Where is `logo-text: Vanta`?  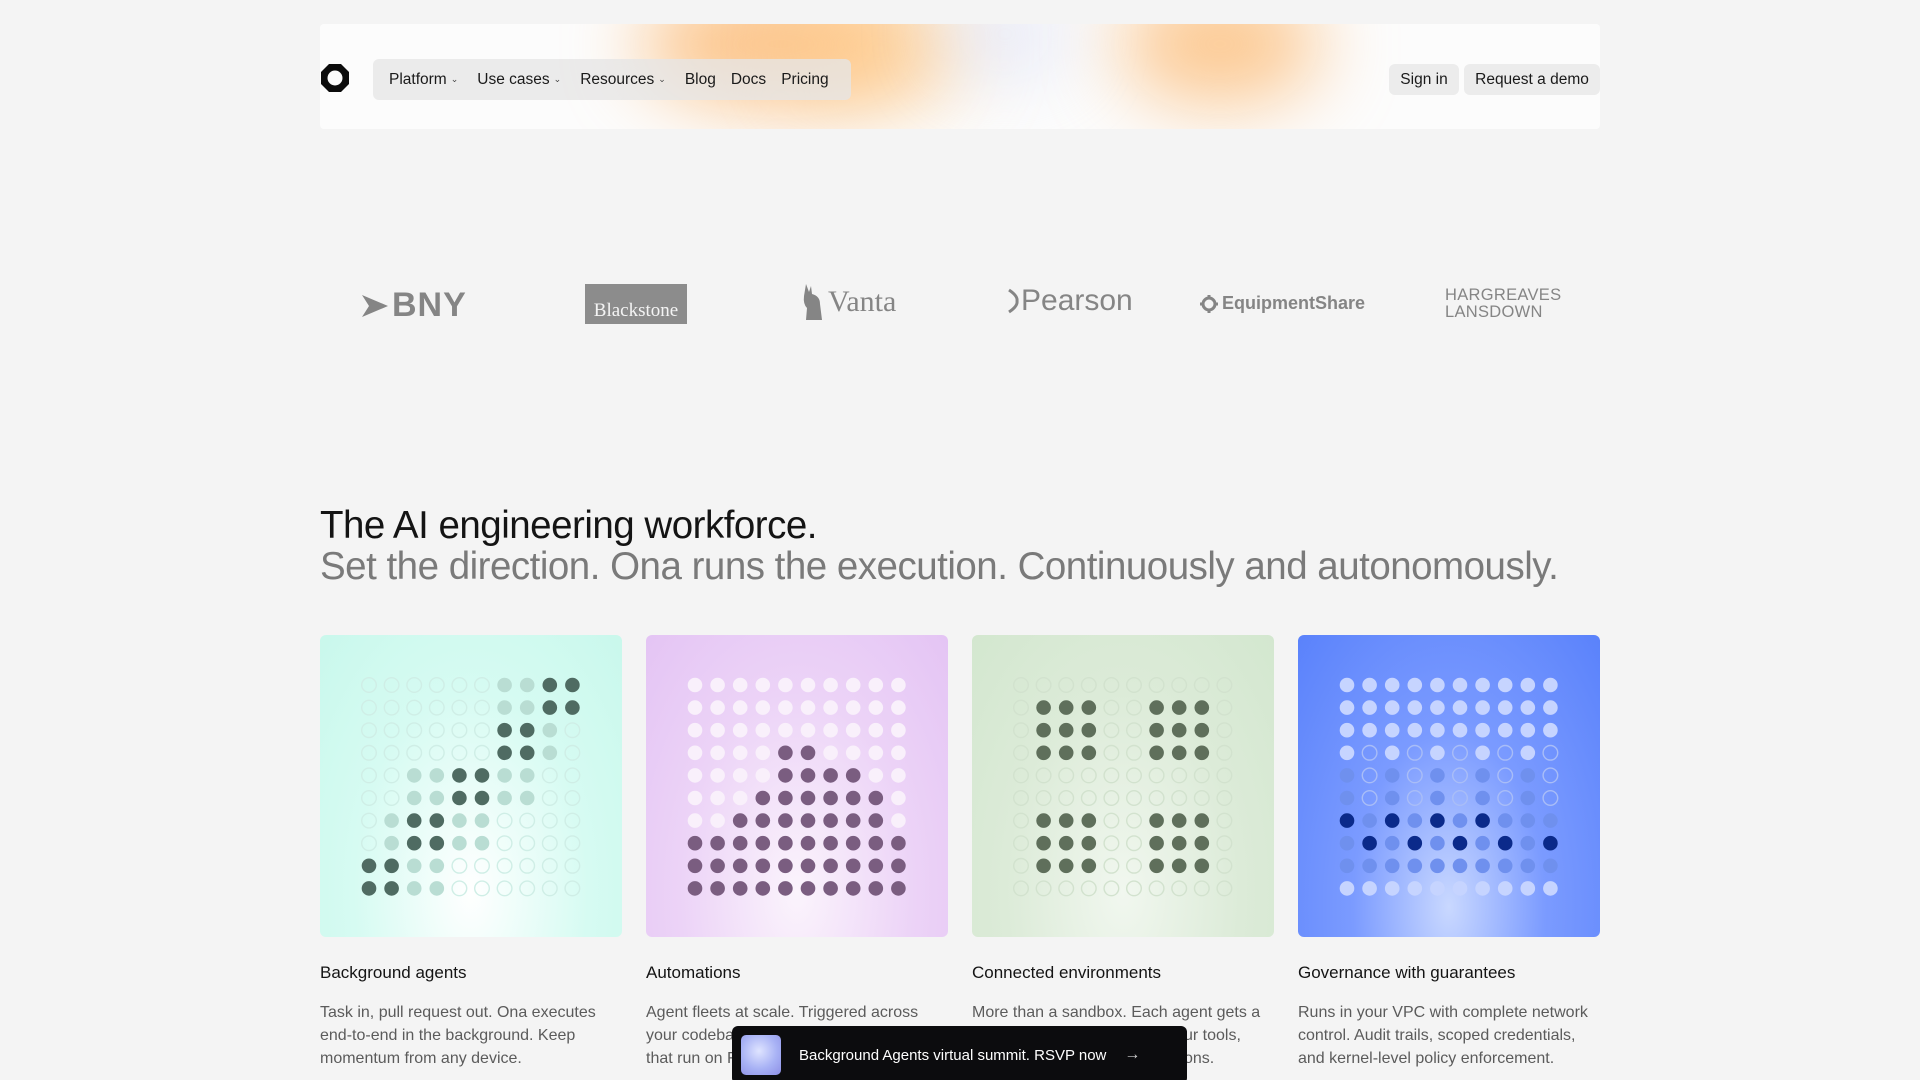 logo-text: Vanta is located at coordinates (862, 301).